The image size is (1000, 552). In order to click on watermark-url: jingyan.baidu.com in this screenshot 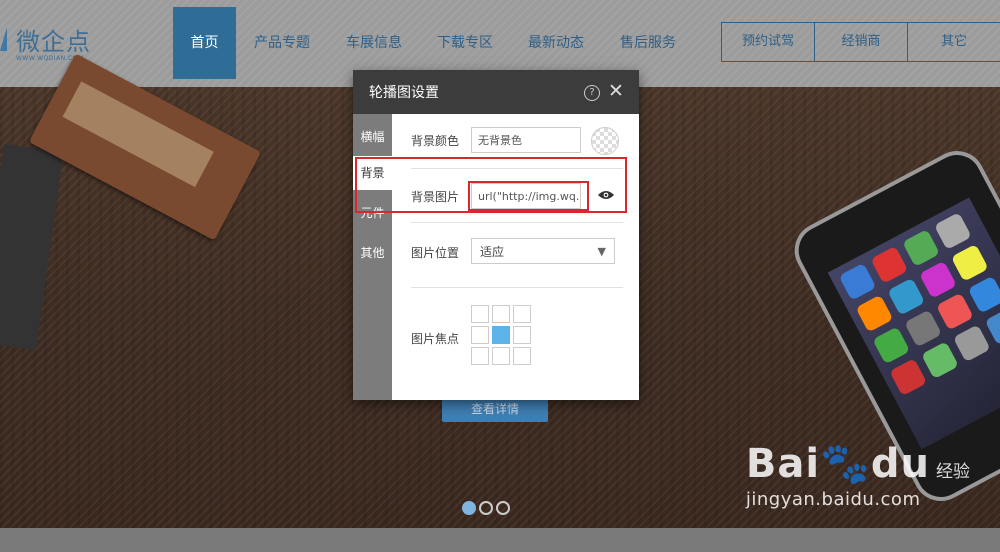, I will do `click(833, 499)`.